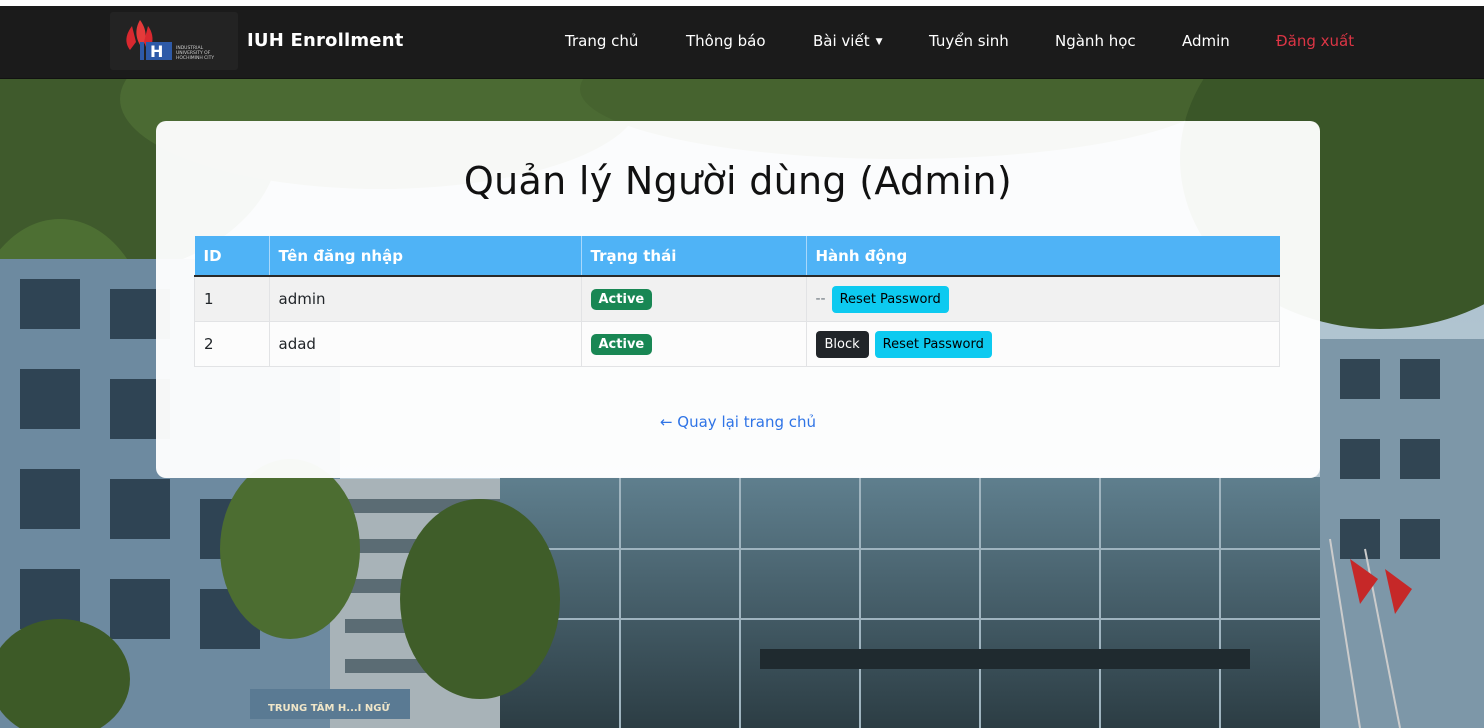 Image resolution: width=1484 pixels, height=728 pixels. What do you see at coordinates (820, 298) in the screenshot?
I see `no-block-placeholder: --` at bounding box center [820, 298].